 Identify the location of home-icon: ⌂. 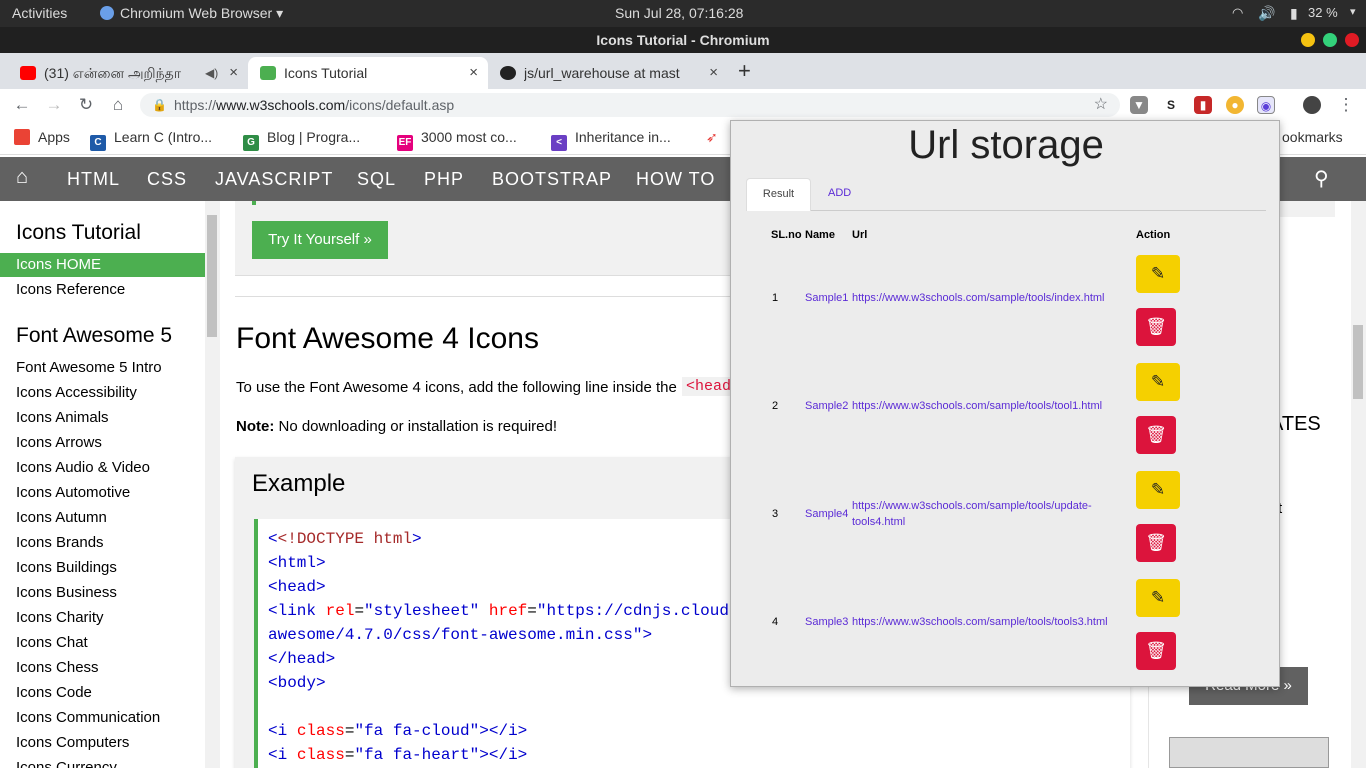
(22, 177).